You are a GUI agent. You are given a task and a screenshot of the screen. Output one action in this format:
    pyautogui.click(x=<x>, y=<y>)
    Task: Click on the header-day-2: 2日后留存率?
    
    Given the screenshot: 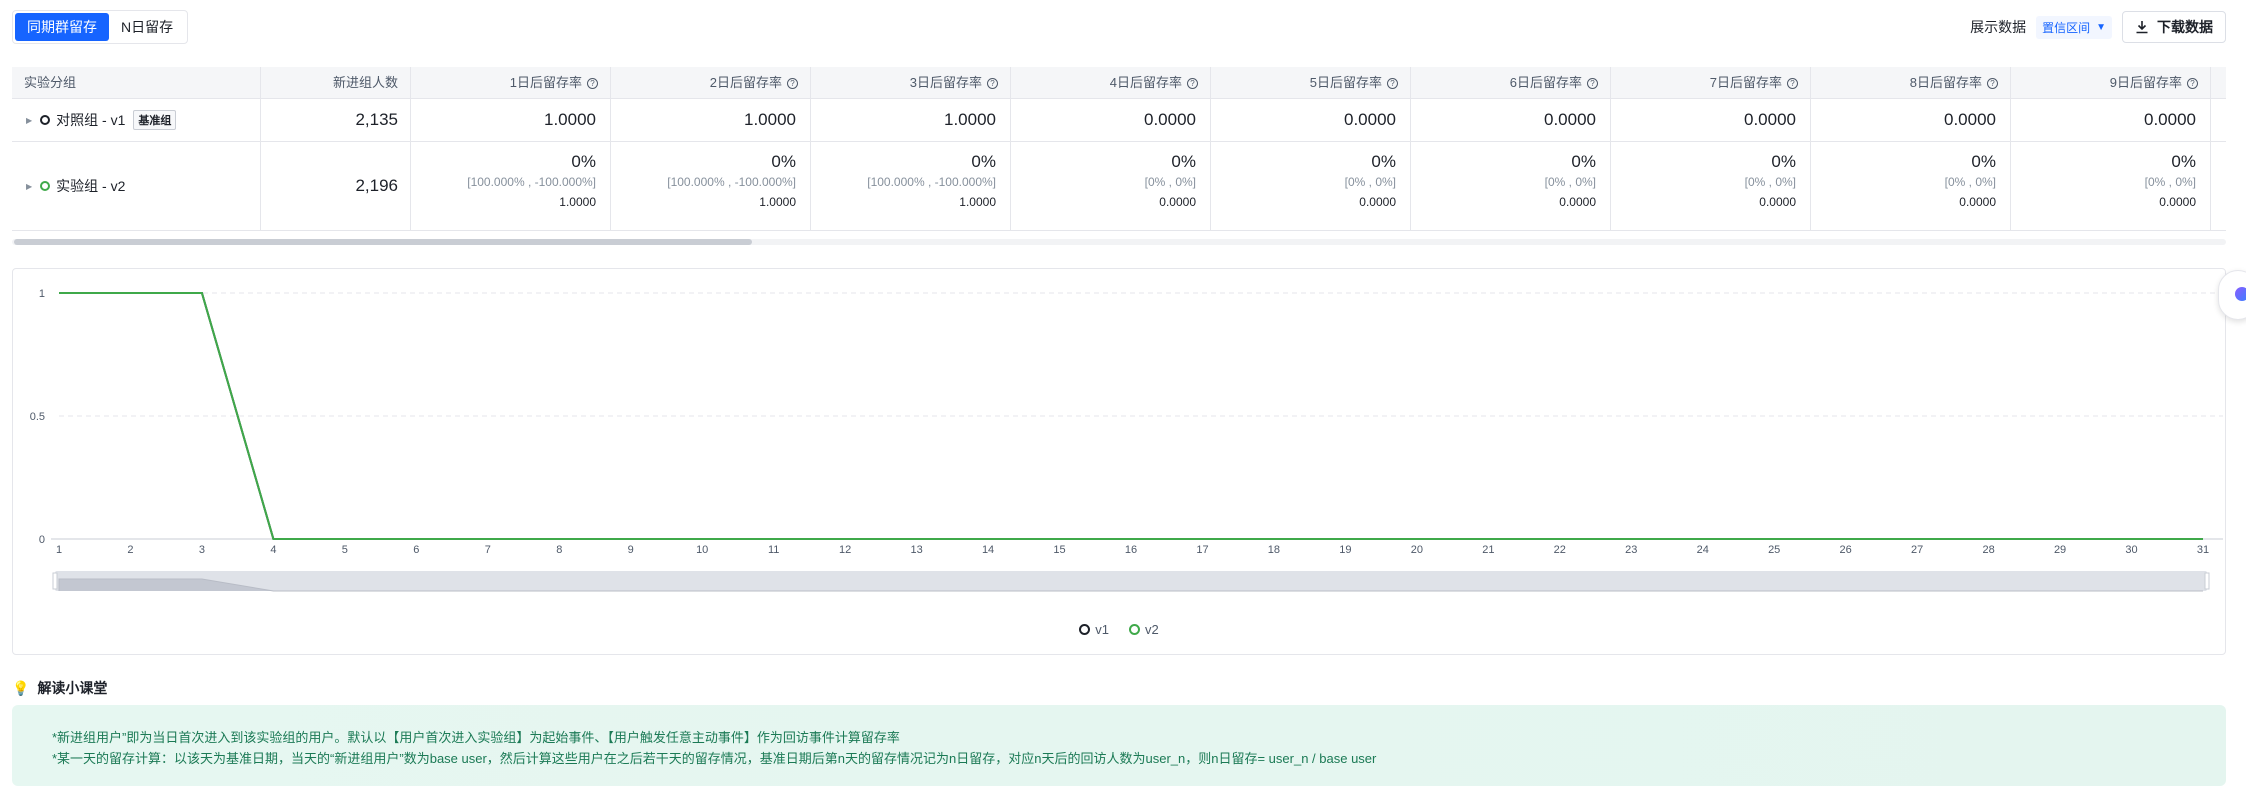 What is the action you would take?
    pyautogui.click(x=711, y=82)
    